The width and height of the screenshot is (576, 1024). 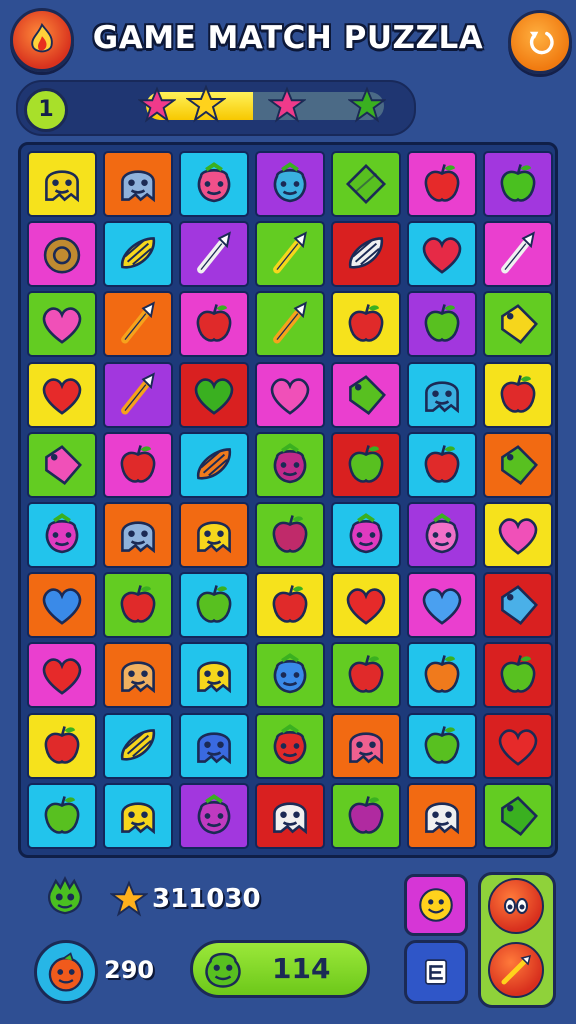 What do you see at coordinates (66, 972) in the screenshot?
I see `moves-button` at bounding box center [66, 972].